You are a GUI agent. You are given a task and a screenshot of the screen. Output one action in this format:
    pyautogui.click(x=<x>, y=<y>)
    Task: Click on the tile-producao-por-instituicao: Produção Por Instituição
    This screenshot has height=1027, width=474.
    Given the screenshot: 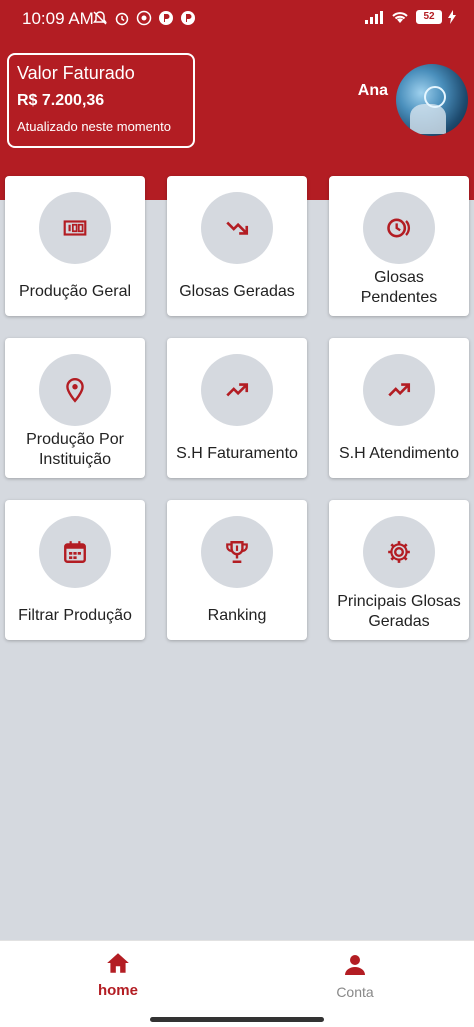 What is the action you would take?
    pyautogui.click(x=75, y=408)
    